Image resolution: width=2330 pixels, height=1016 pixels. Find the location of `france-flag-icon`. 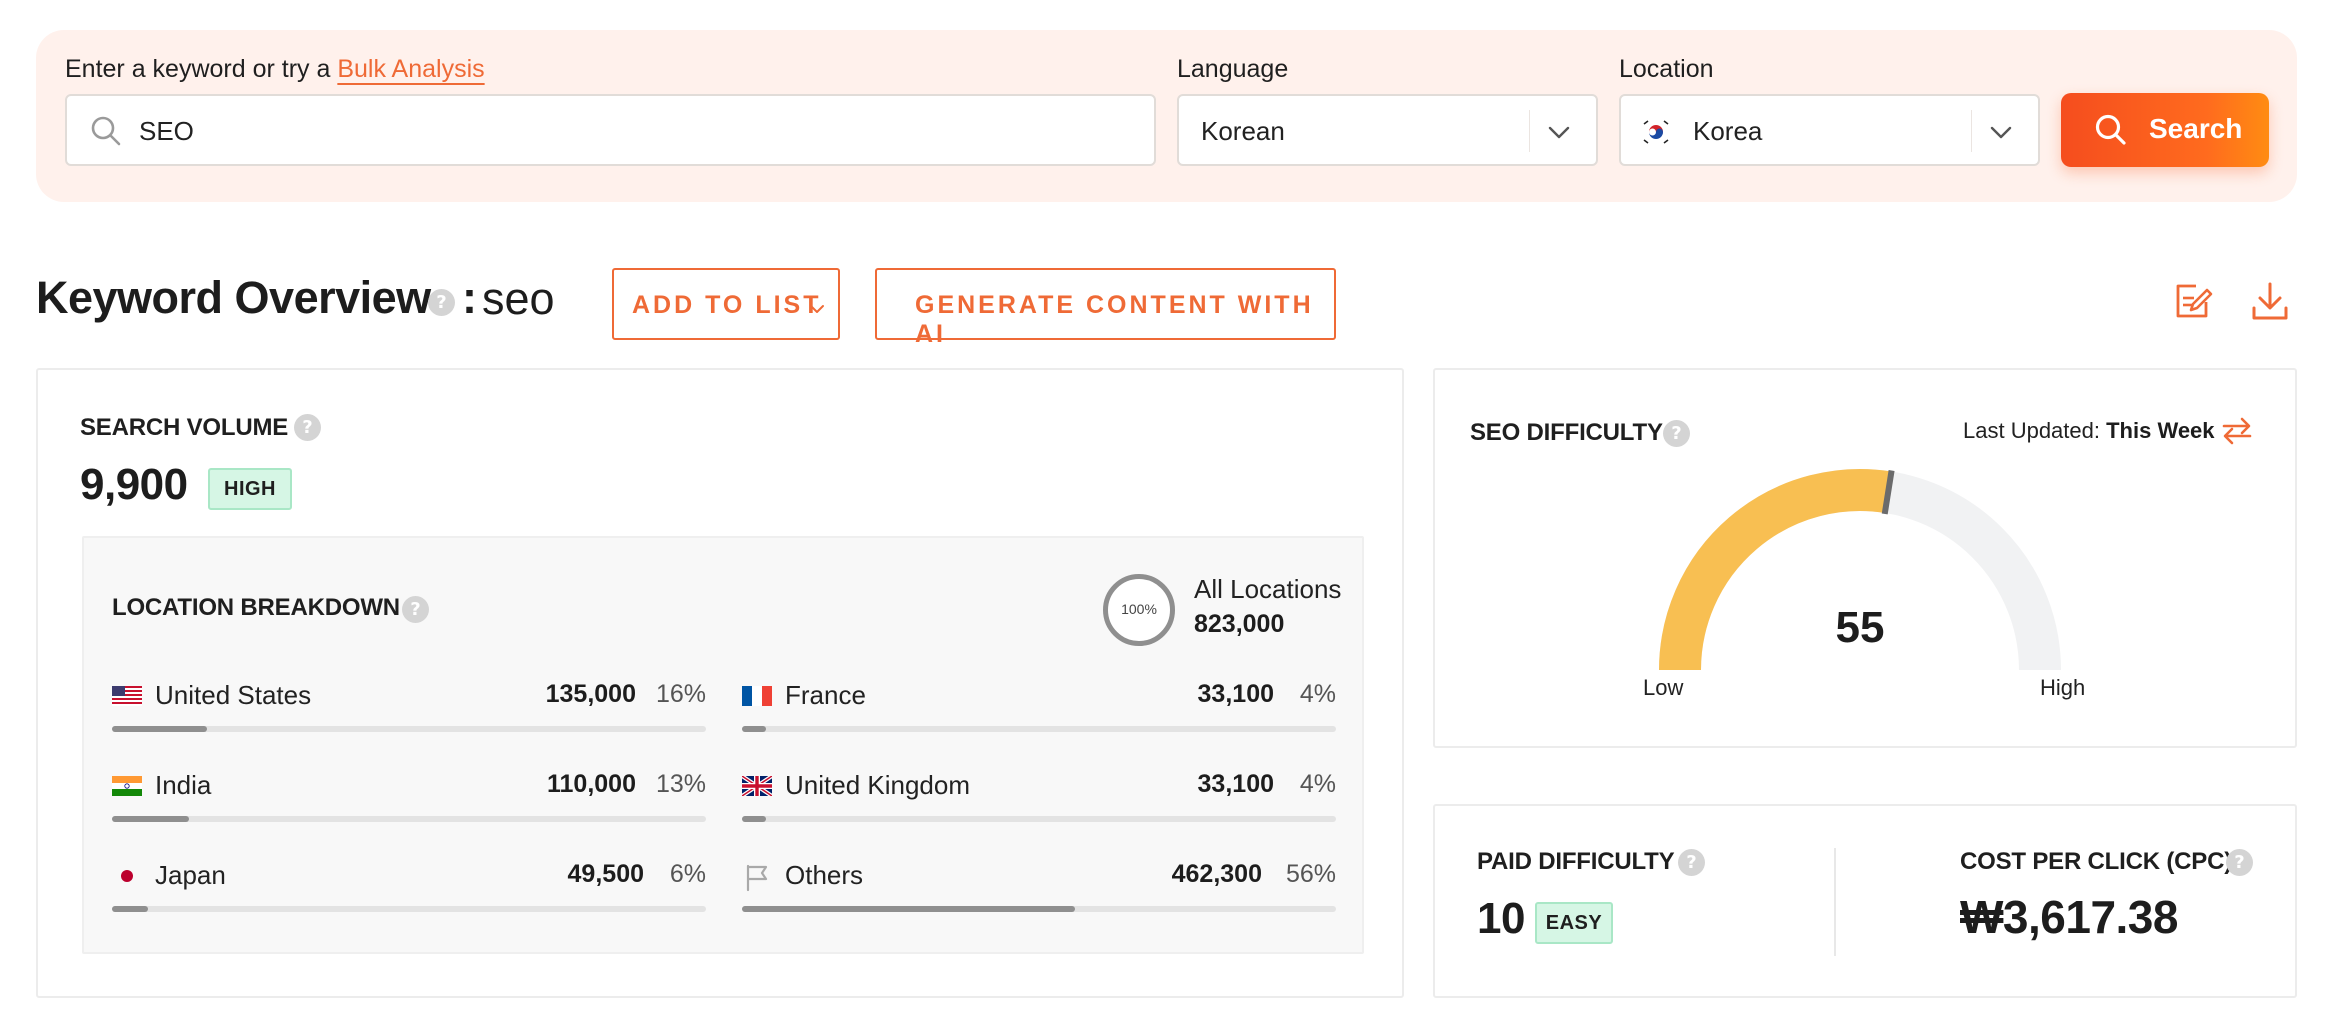

france-flag-icon is located at coordinates (757, 696).